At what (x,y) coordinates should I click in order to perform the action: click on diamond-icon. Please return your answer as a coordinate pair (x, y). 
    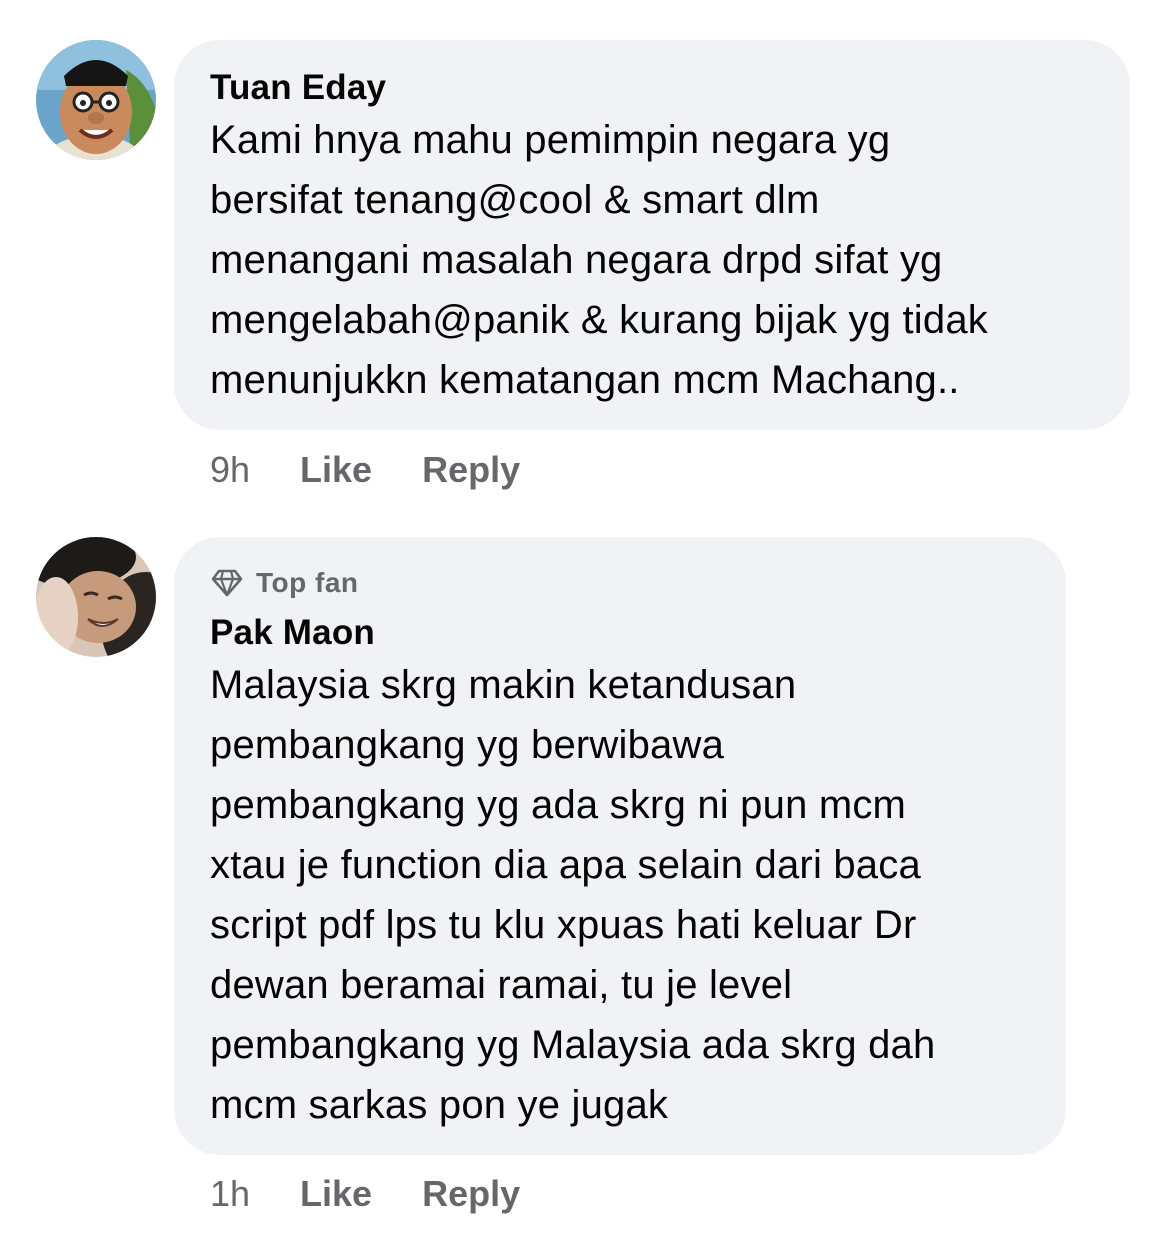
    Looking at the image, I should click on (227, 583).